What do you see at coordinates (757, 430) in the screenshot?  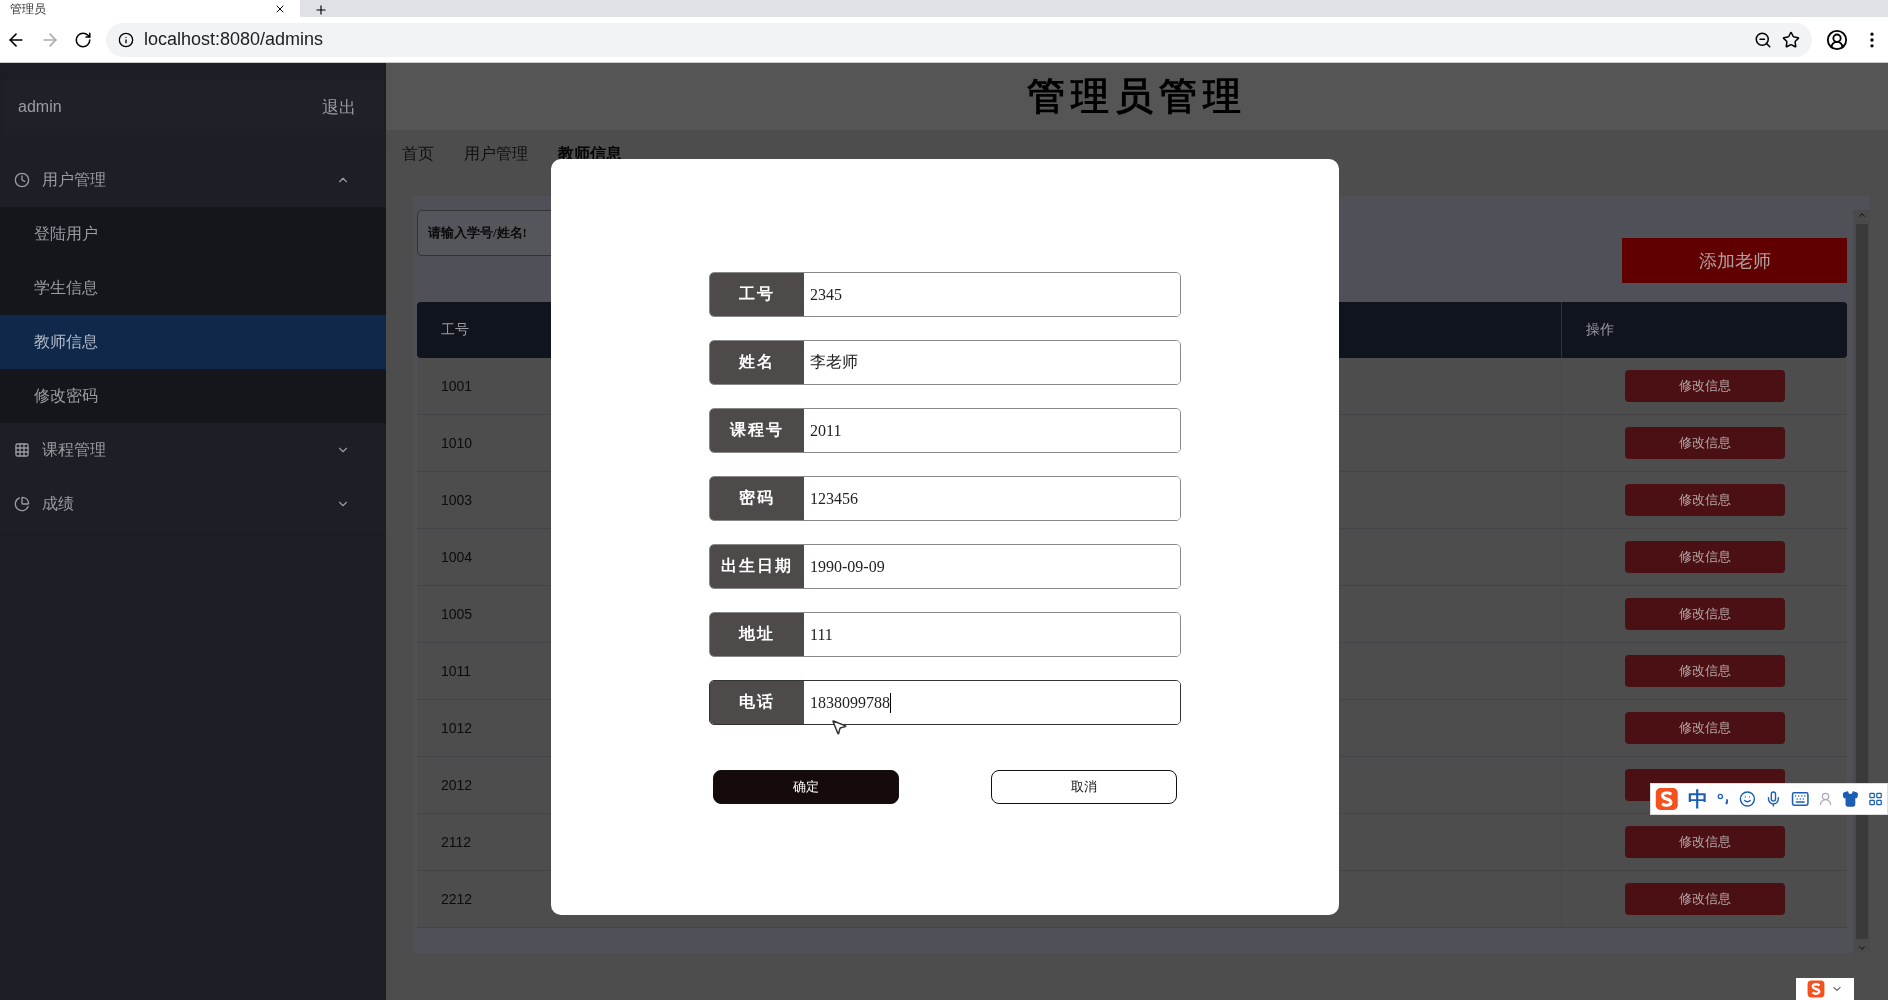 I see `field-label: 课程号` at bounding box center [757, 430].